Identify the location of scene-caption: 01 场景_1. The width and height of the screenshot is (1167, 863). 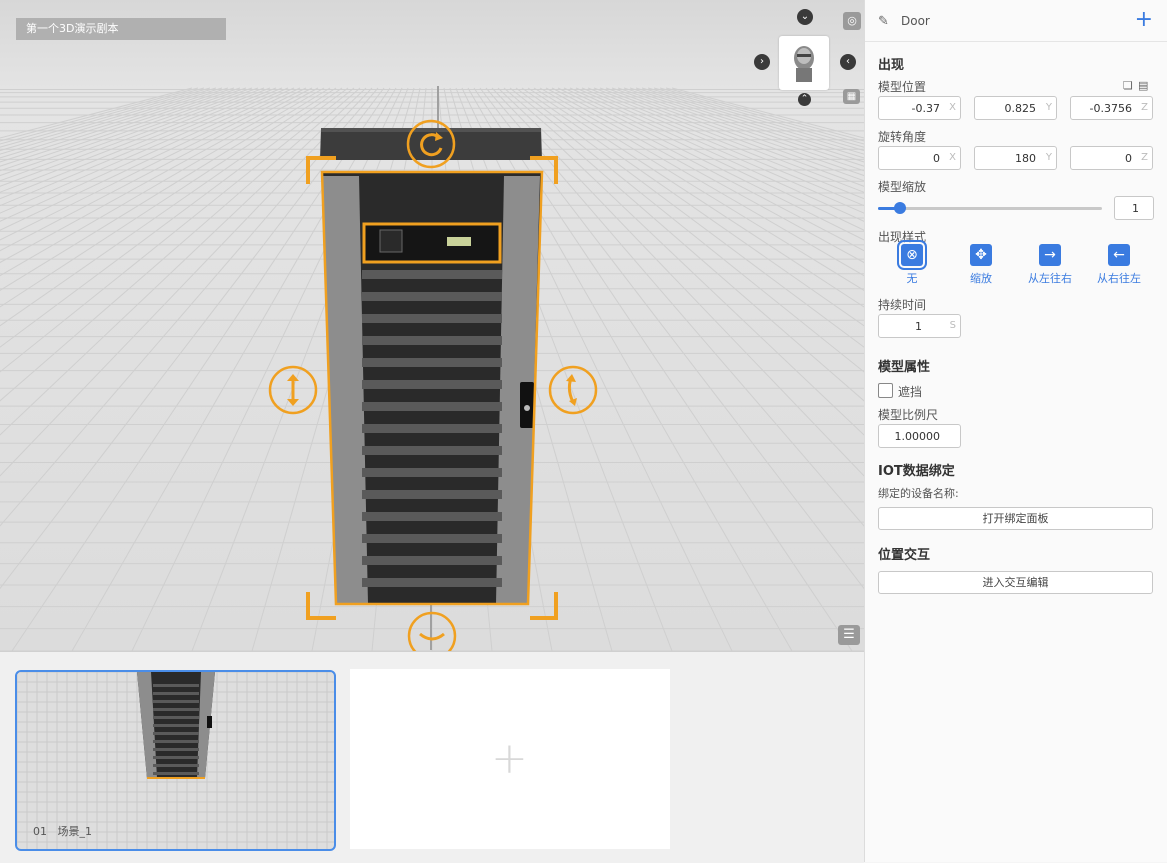
(62, 831).